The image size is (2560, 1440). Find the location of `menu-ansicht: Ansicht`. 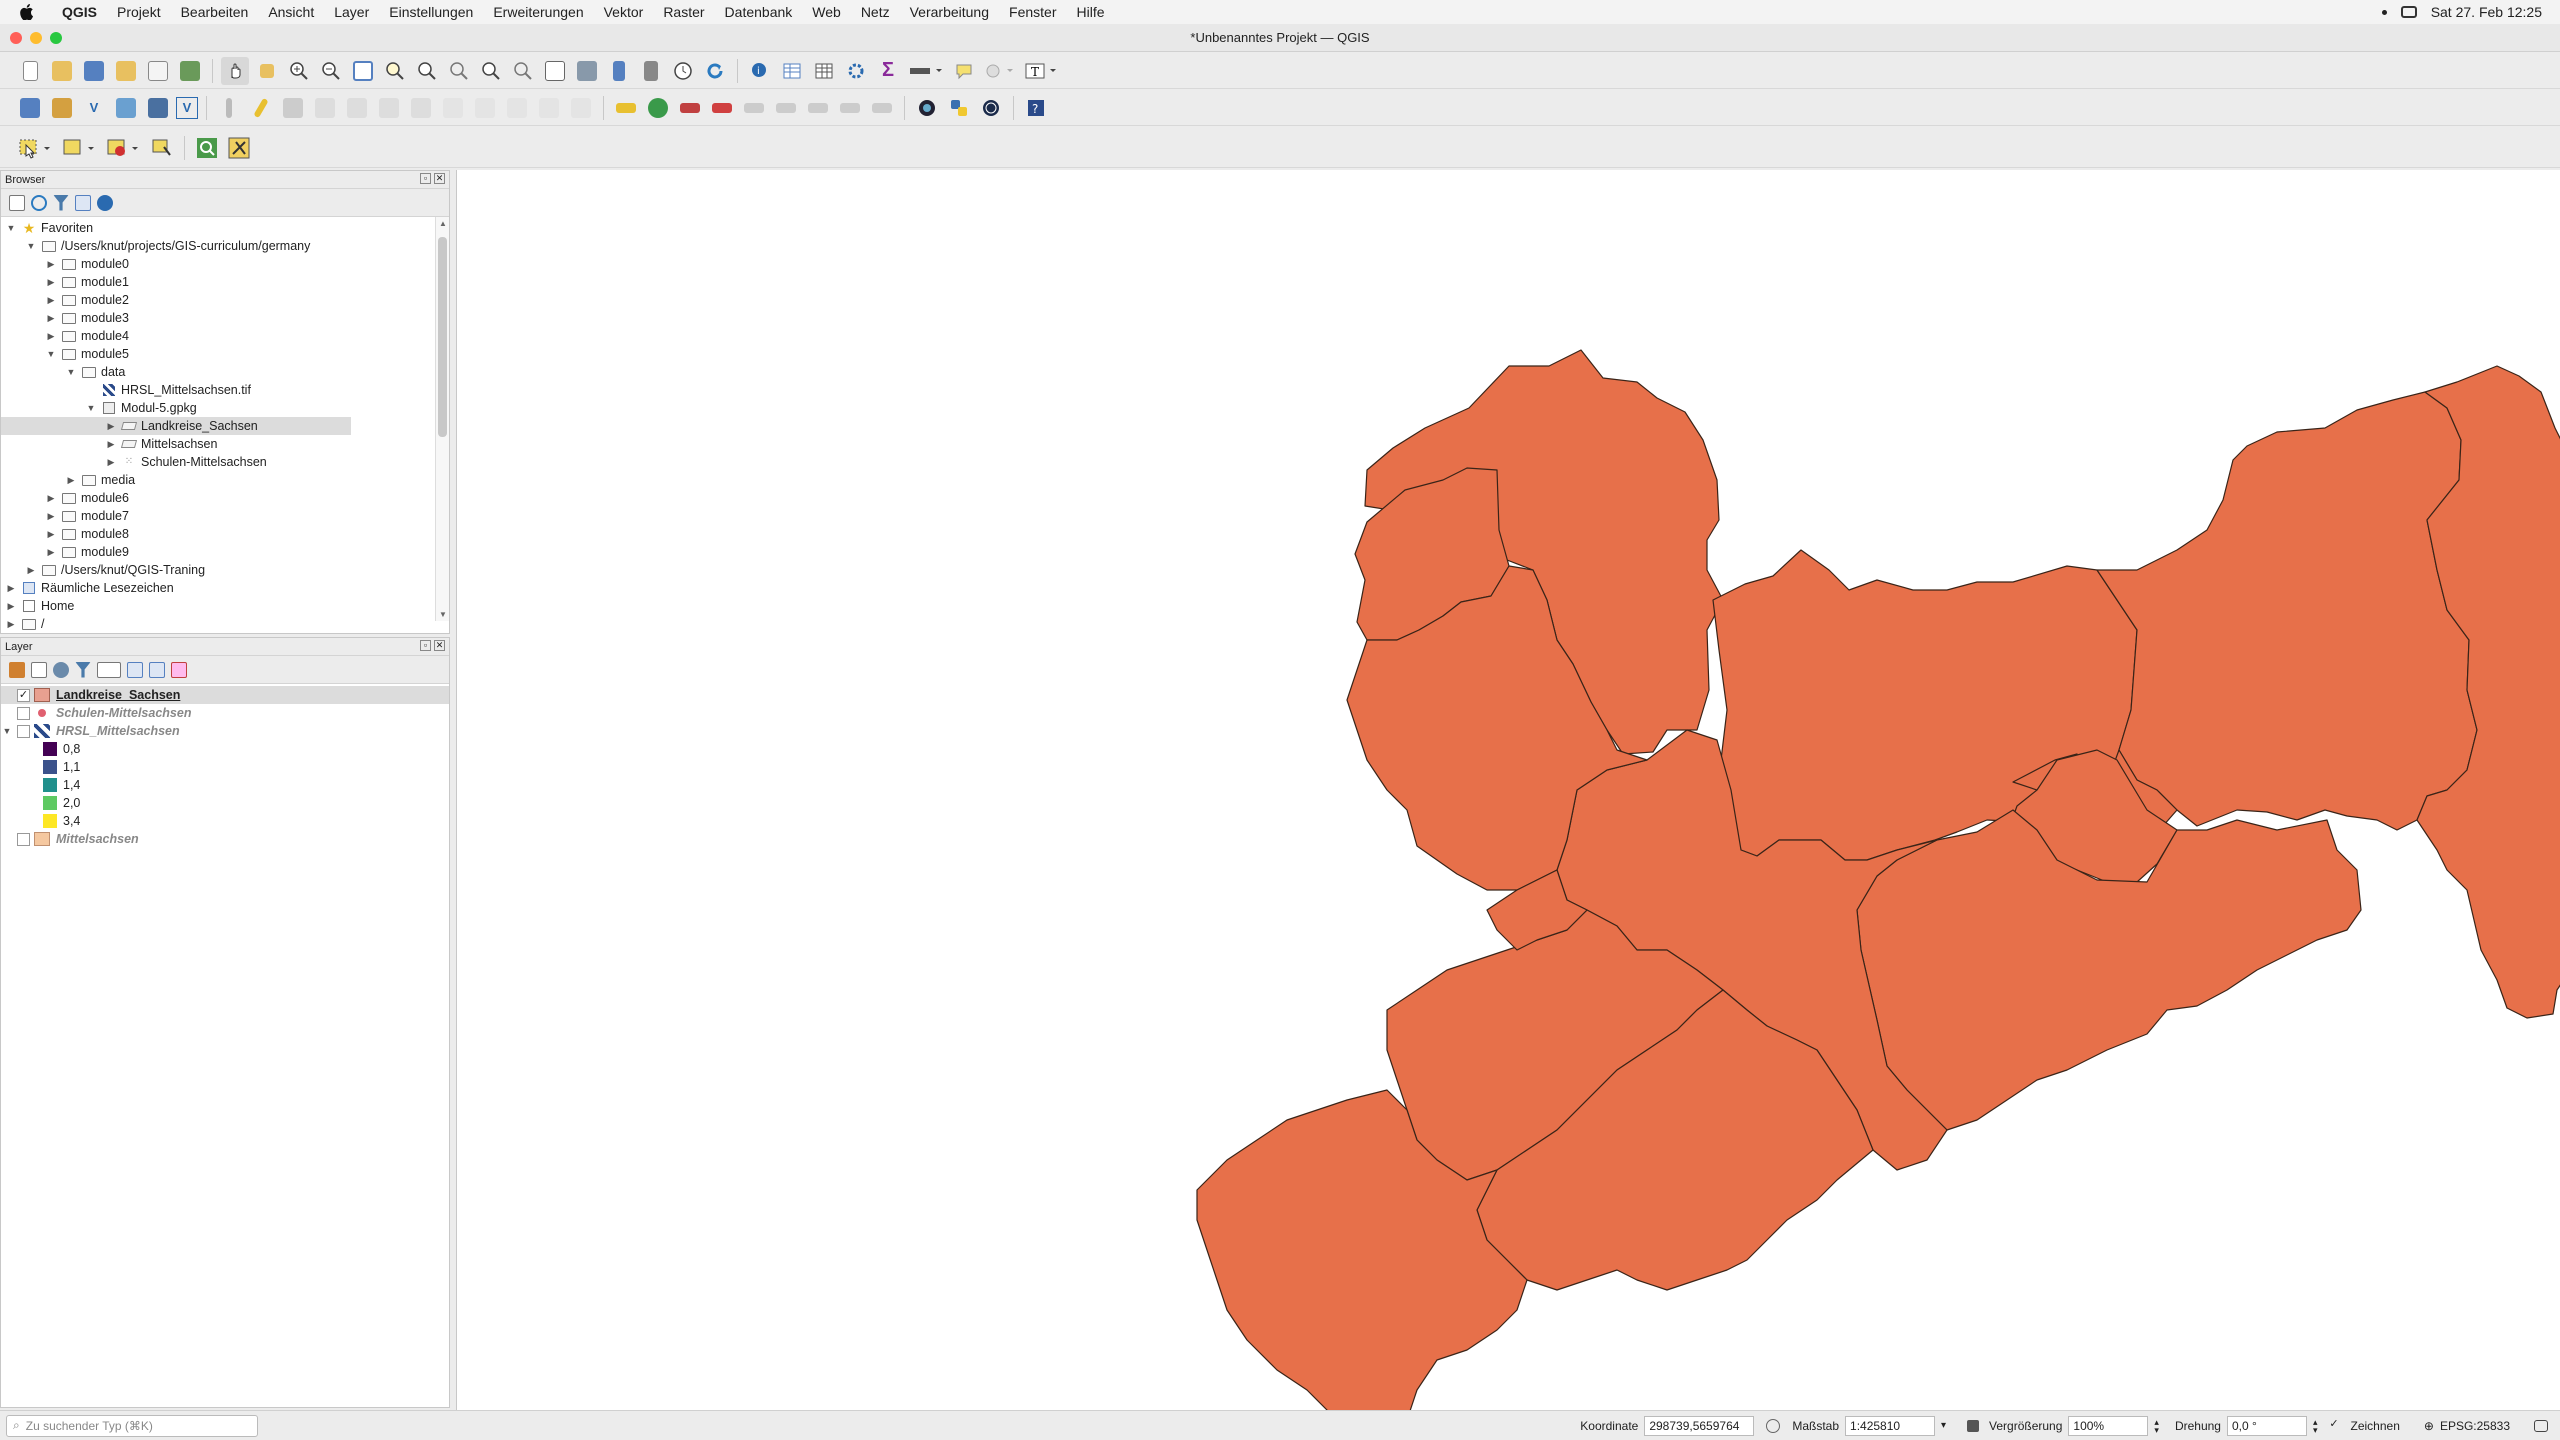

menu-ansicht: Ansicht is located at coordinates (291, 12).